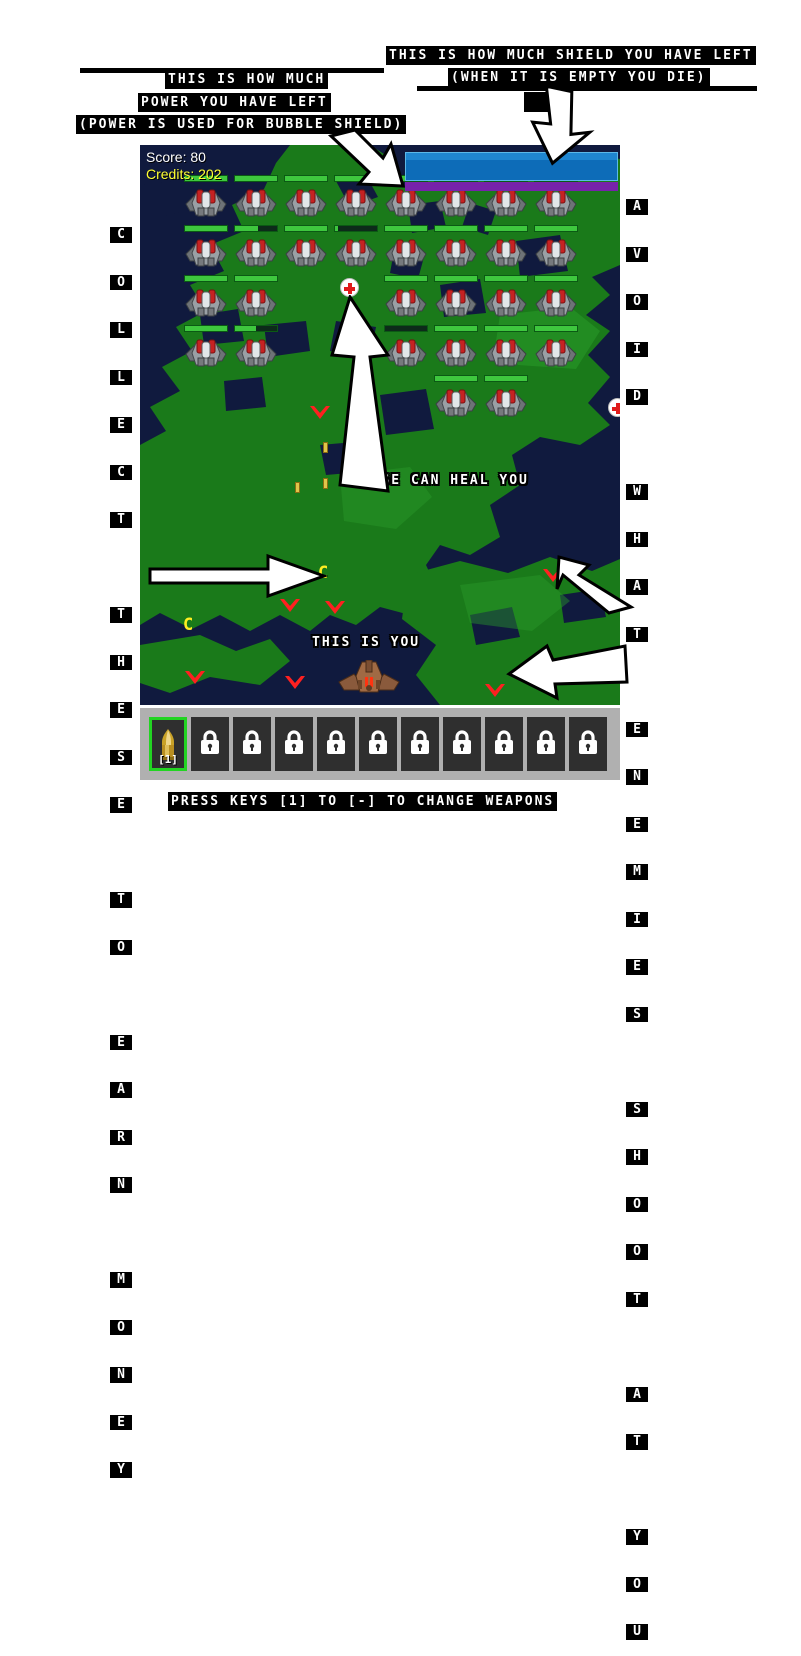 The height and width of the screenshot is (1656, 801). I want to click on credit-coin-icon: C, so click(190, 625).